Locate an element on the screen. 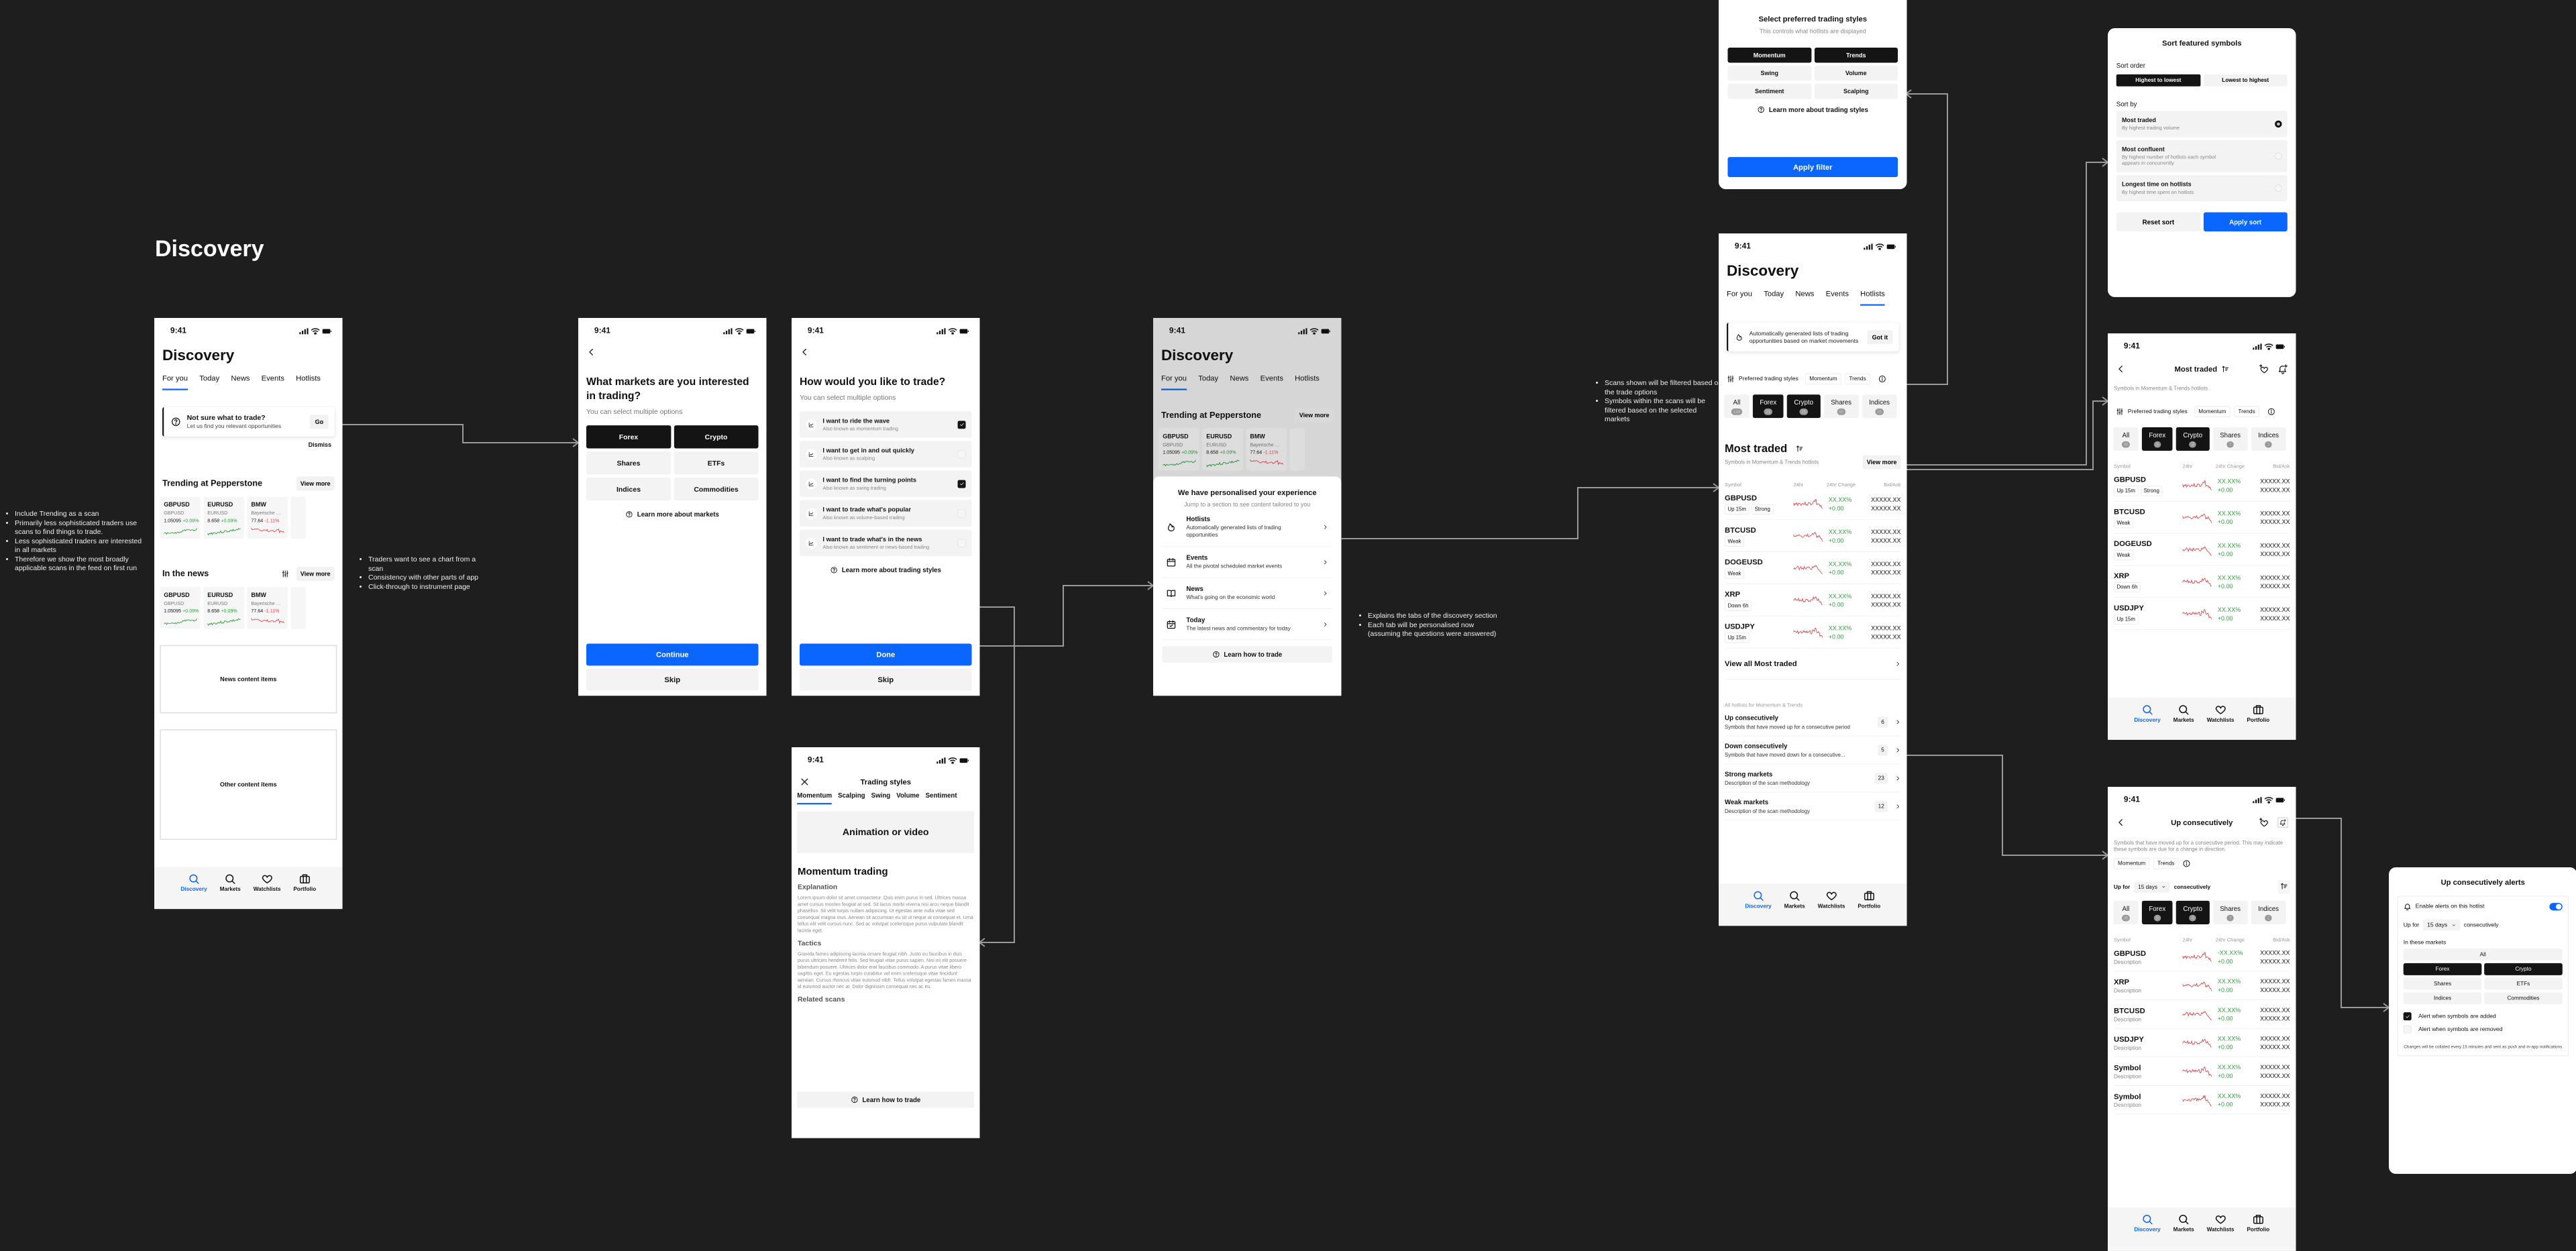 The image size is (2576, 1251). skip-button: Skip is located at coordinates (885, 679).